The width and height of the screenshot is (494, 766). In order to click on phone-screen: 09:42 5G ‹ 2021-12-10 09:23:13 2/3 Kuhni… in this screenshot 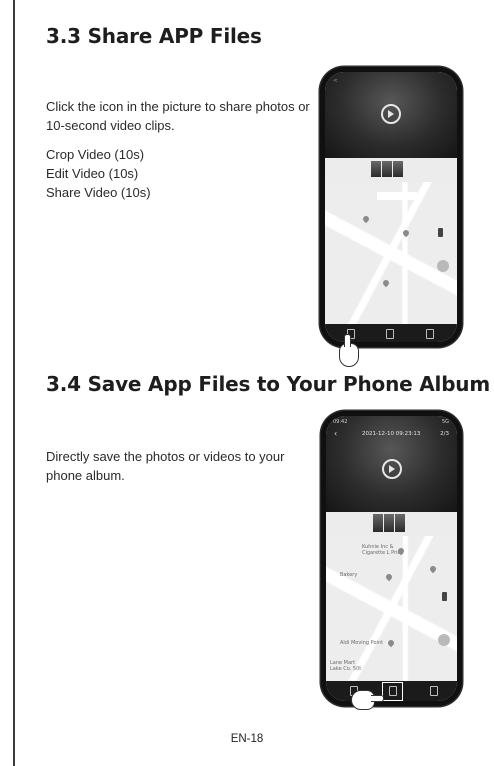, I will do `click(391, 558)`.